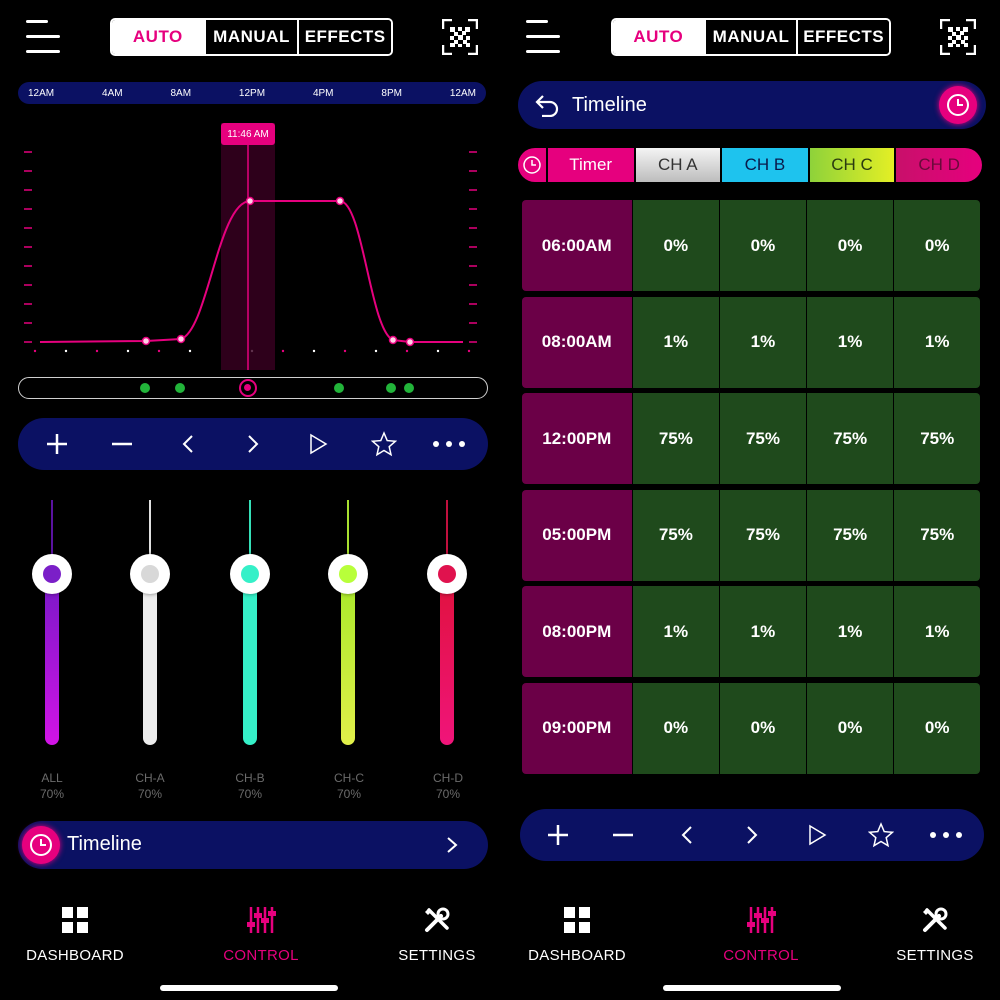 This screenshot has height=1000, width=1000. I want to click on column-header-ch-c: CH C, so click(852, 165).